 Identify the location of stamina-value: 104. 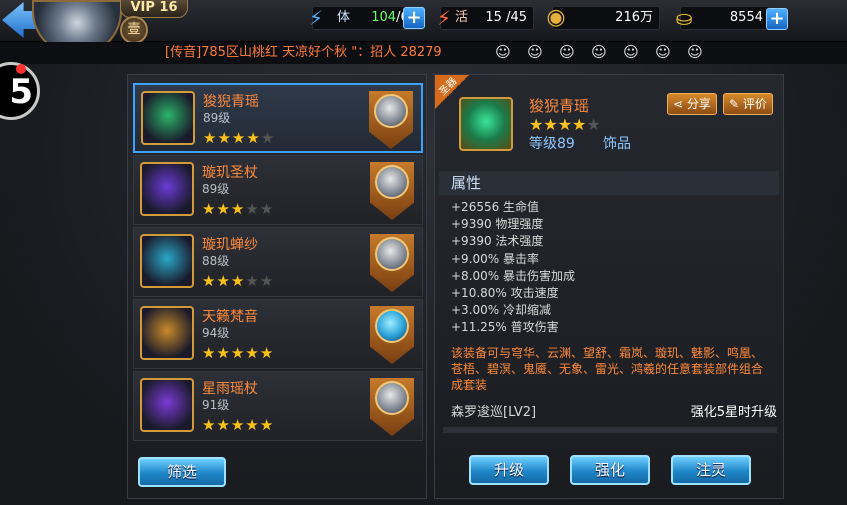
(384, 17).